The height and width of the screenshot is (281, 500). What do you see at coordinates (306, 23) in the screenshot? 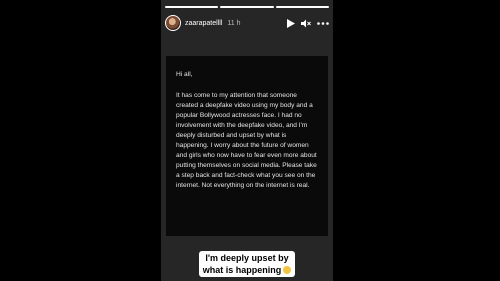
I see `speaker-muted-icon` at bounding box center [306, 23].